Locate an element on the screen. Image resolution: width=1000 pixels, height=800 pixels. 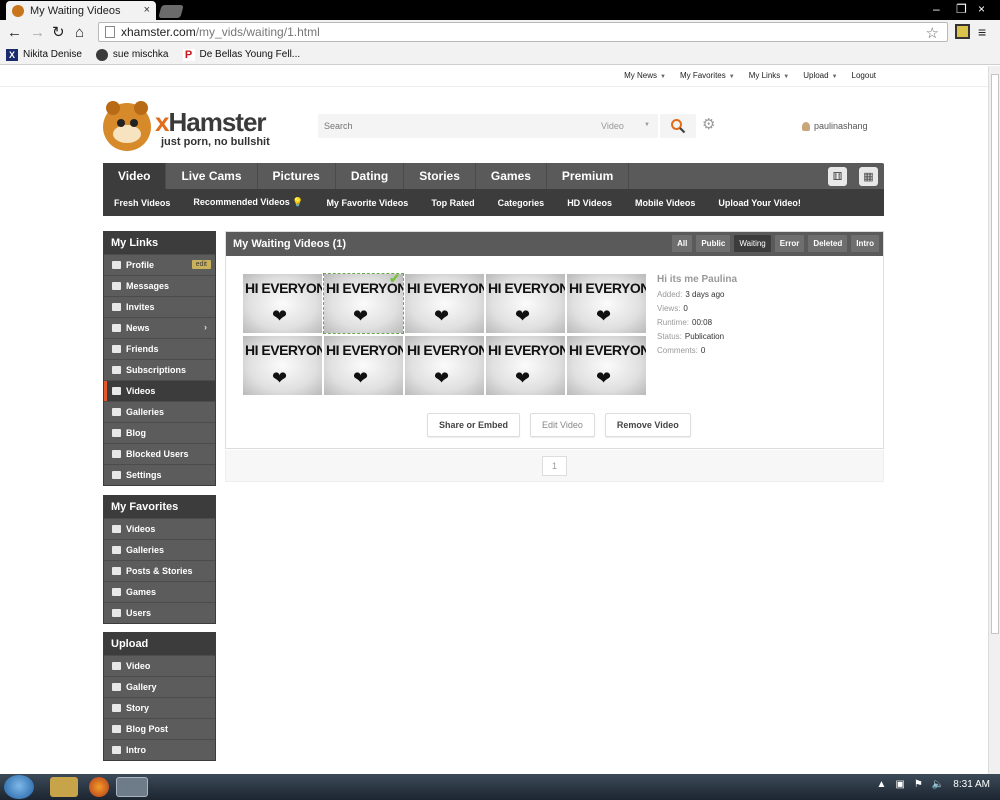
tab-premium: Premium is located at coordinates (588, 176).